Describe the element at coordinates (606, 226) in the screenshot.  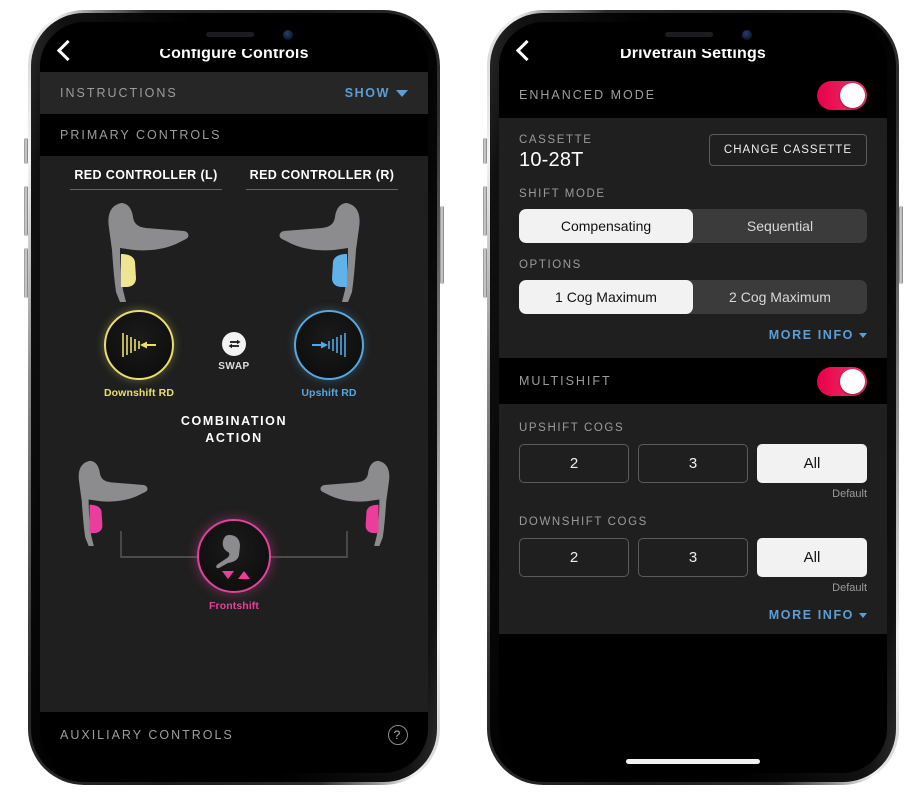
I see `shift-mode-option-compensating: Compensating` at that location.